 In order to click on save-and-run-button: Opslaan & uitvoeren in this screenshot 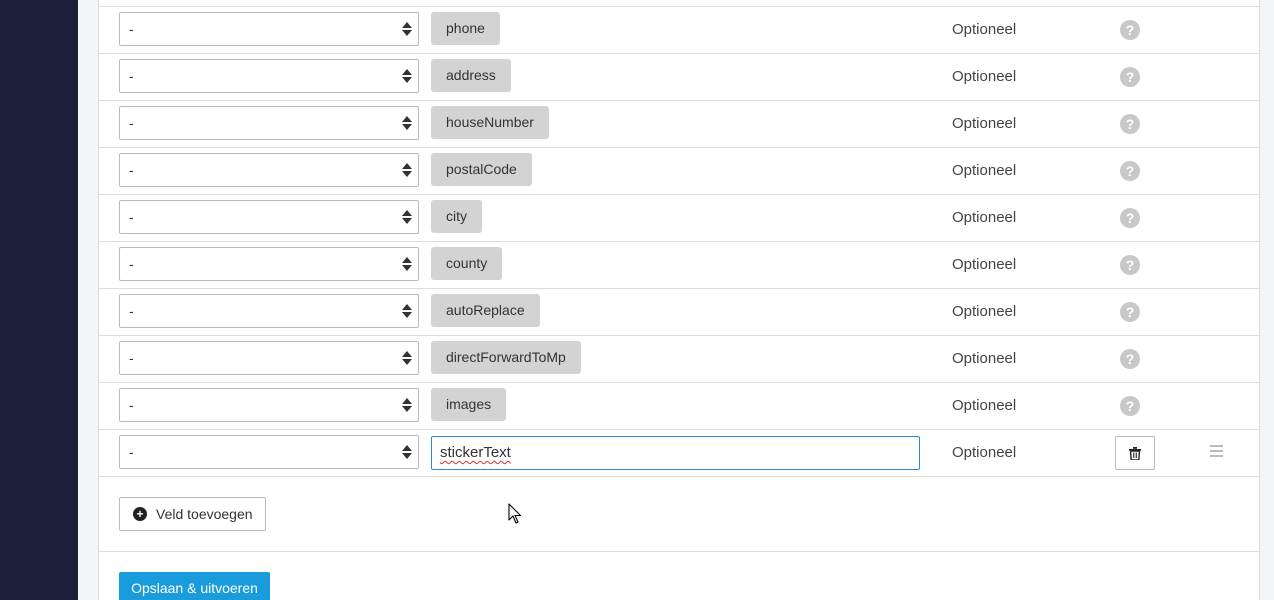, I will do `click(194, 586)`.